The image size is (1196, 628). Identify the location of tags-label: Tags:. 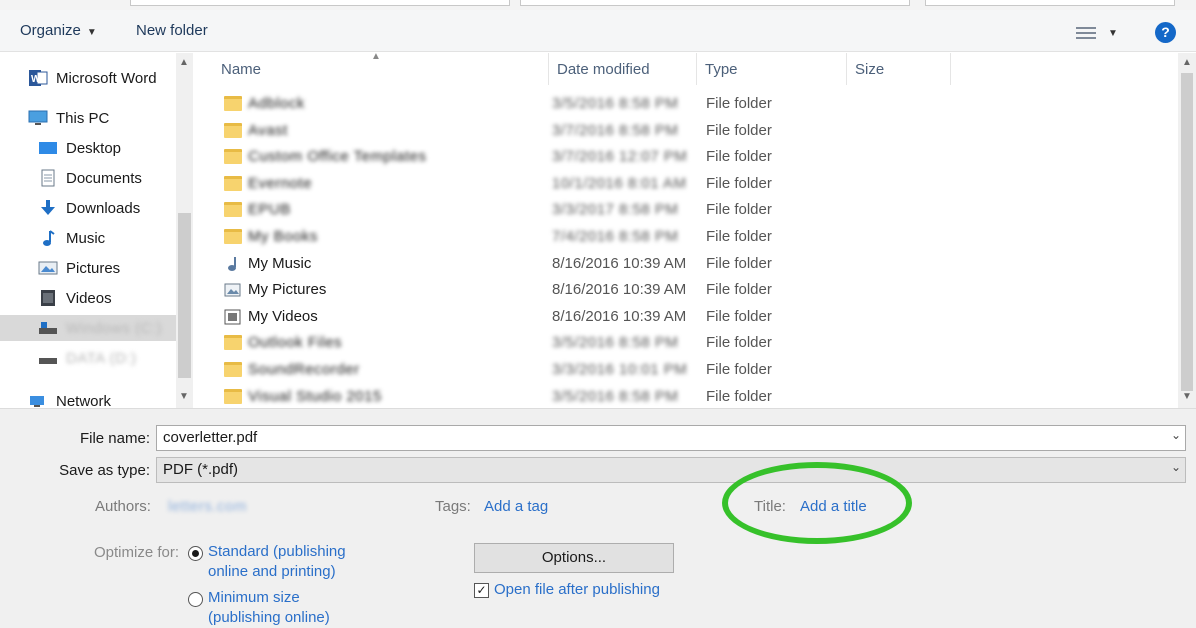
(453, 506).